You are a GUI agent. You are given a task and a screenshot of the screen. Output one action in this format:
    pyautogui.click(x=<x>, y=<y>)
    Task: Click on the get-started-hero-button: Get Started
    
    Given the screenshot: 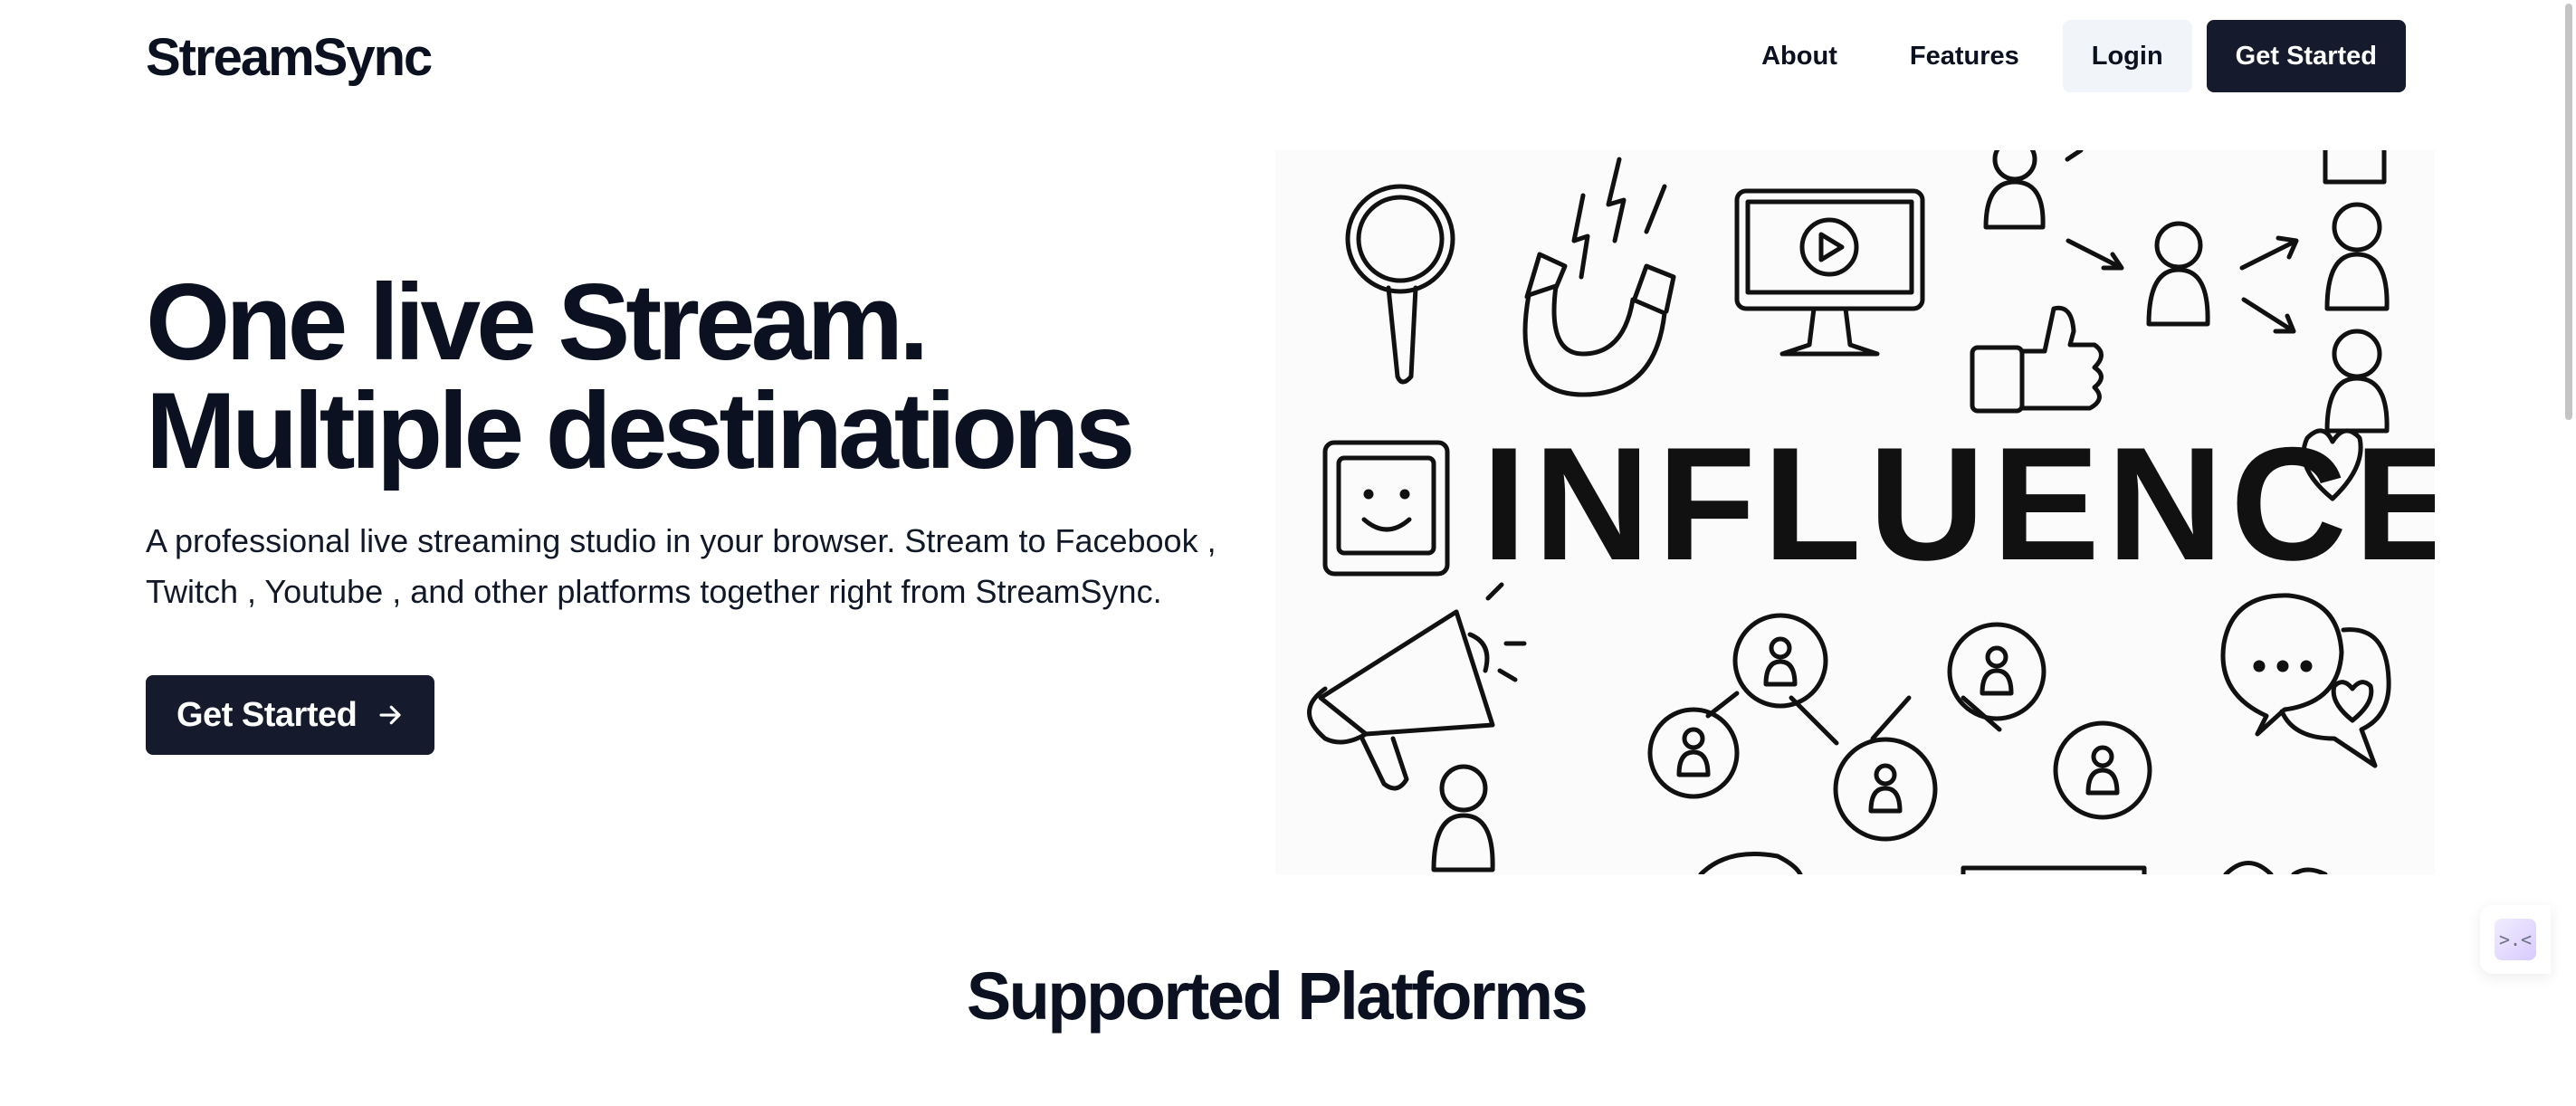 What is the action you would take?
    pyautogui.click(x=291, y=715)
    